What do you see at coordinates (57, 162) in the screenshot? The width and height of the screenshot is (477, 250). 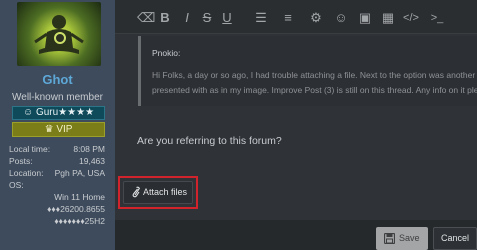 I see `stat-row-posts: Posts: 19,463` at bounding box center [57, 162].